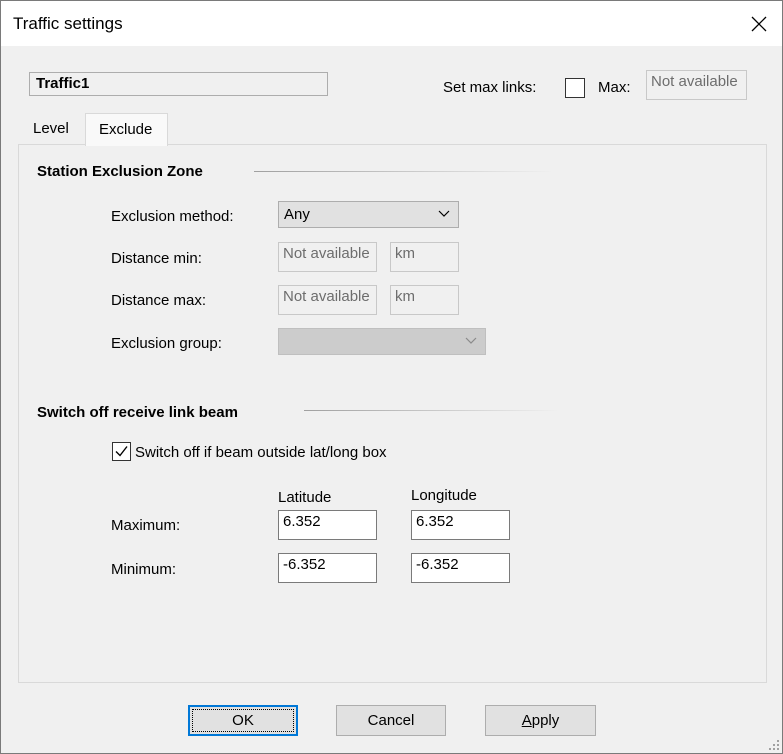 The height and width of the screenshot is (754, 783). Describe the element at coordinates (51, 128) in the screenshot. I see `tab-level: Level` at that location.